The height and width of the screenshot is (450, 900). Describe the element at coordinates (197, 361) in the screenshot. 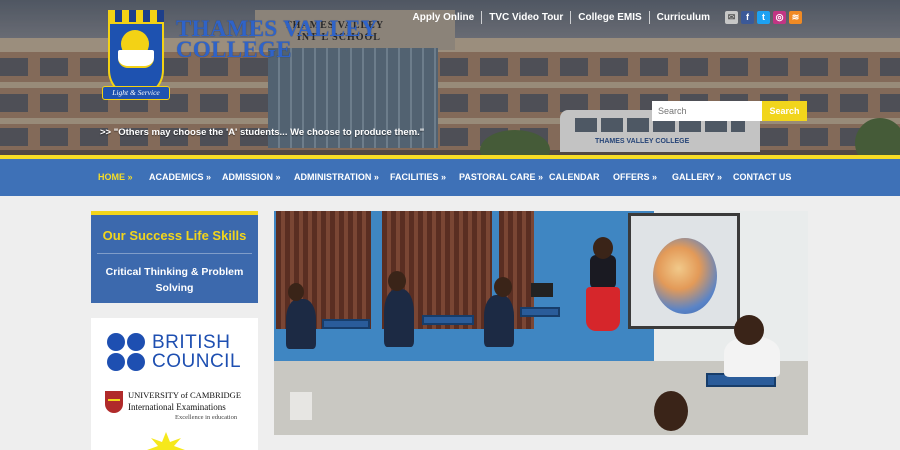

I see `british-council-line2: COUNCIL` at that location.